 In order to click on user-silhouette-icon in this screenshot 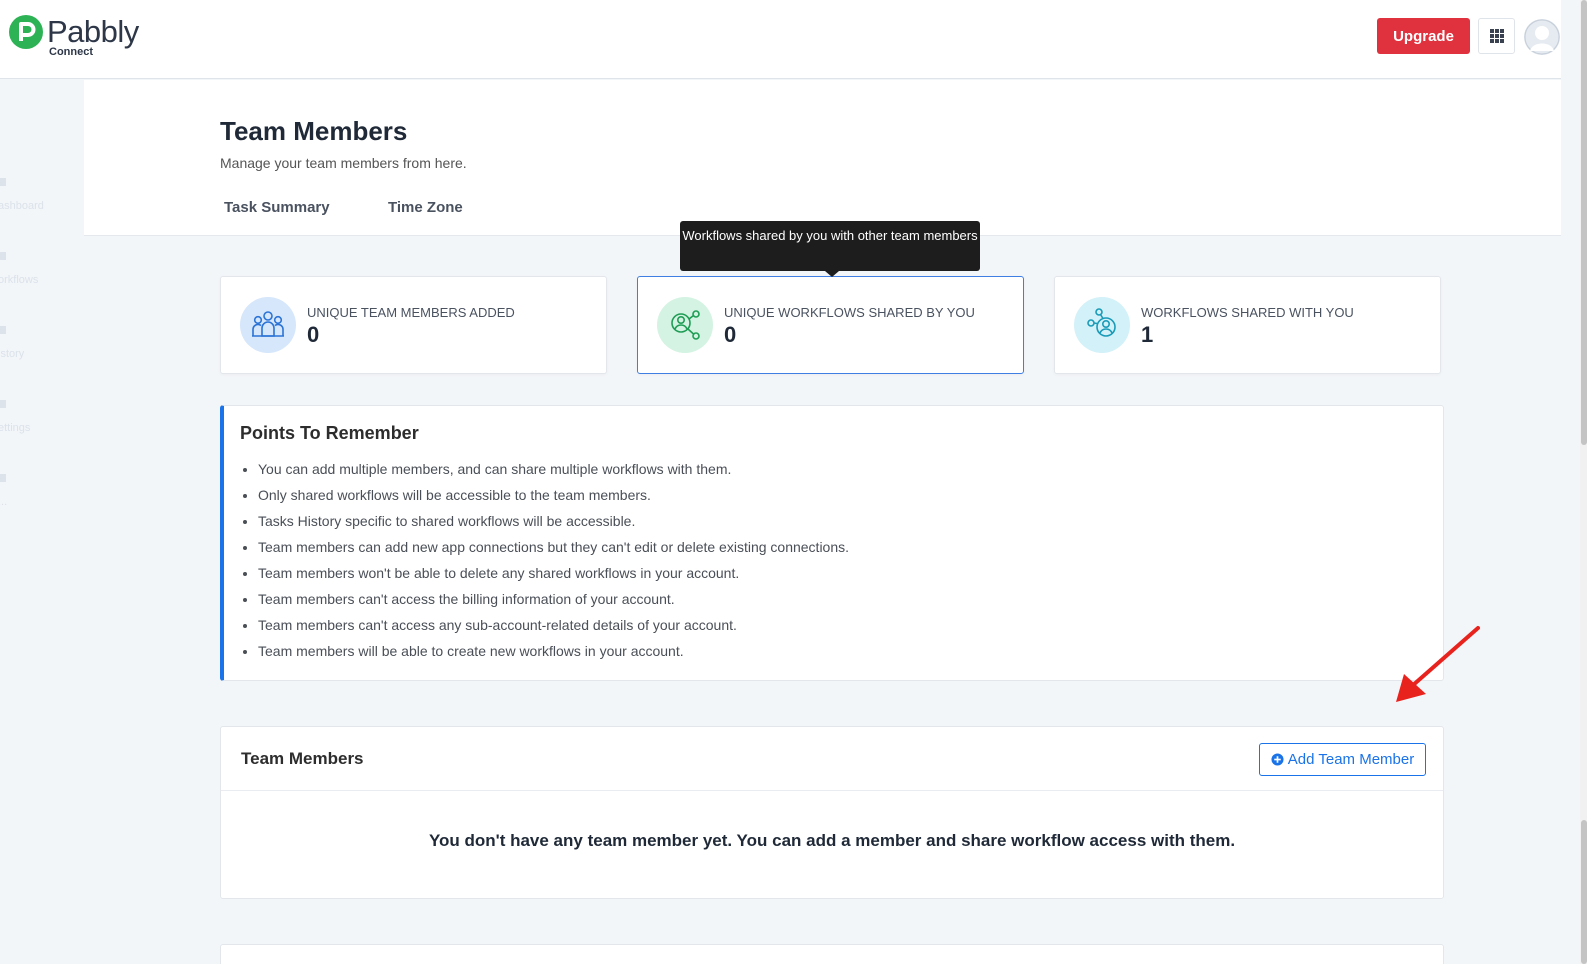, I will do `click(1542, 37)`.